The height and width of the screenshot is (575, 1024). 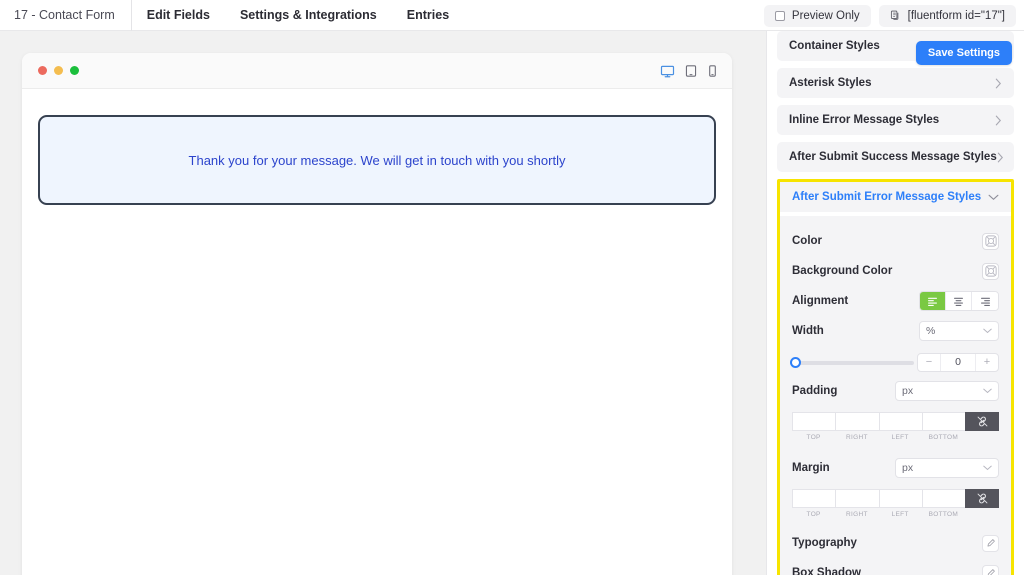 I want to click on padding-right-input, so click(x=857, y=421).